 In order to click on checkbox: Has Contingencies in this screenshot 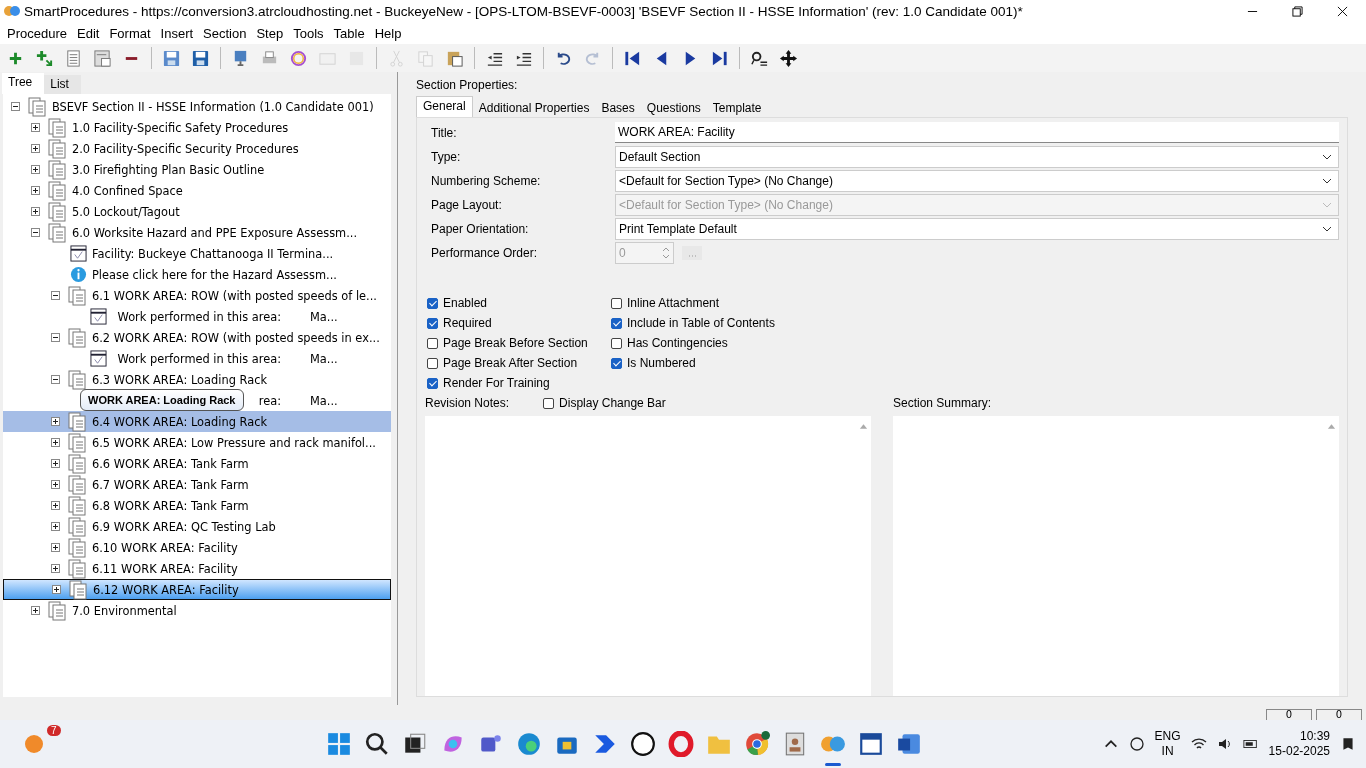, I will do `click(669, 343)`.